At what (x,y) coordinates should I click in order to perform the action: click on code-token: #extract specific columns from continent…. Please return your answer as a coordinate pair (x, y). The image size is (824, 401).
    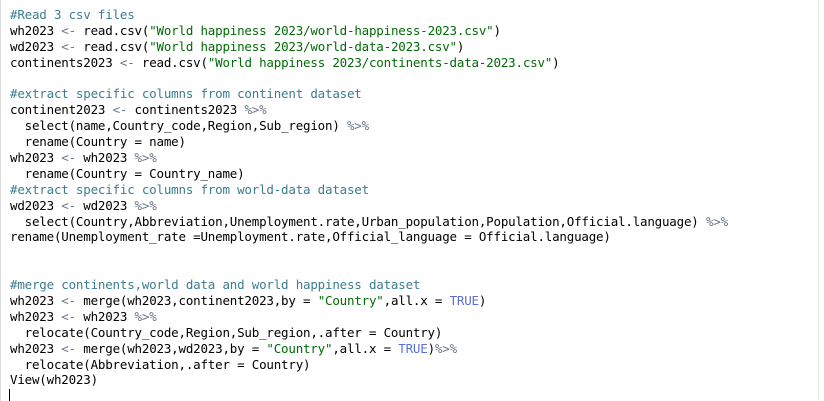
    Looking at the image, I should click on (186, 94).